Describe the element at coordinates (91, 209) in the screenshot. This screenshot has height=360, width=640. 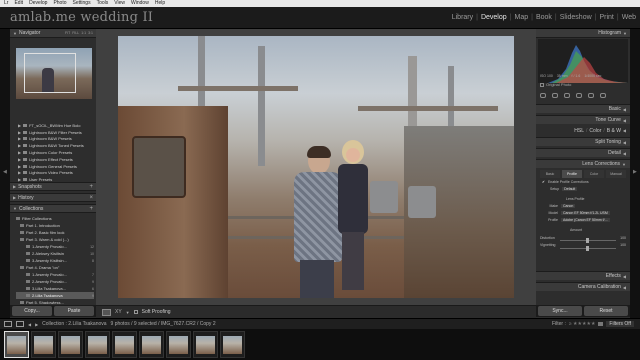
I see `add-collection-icon: +` at that location.